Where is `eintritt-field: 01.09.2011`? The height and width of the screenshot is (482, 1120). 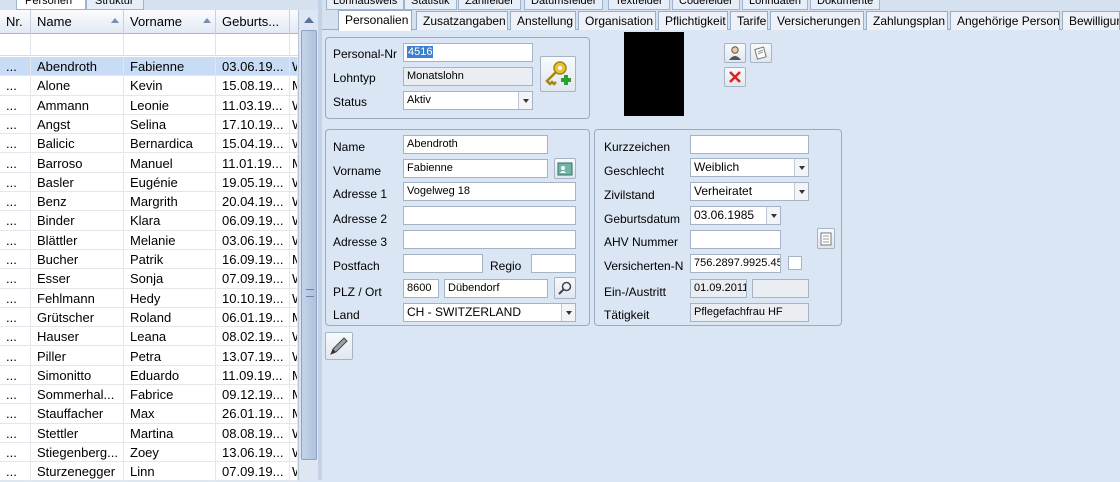
eintritt-field: 01.09.2011 is located at coordinates (718, 288).